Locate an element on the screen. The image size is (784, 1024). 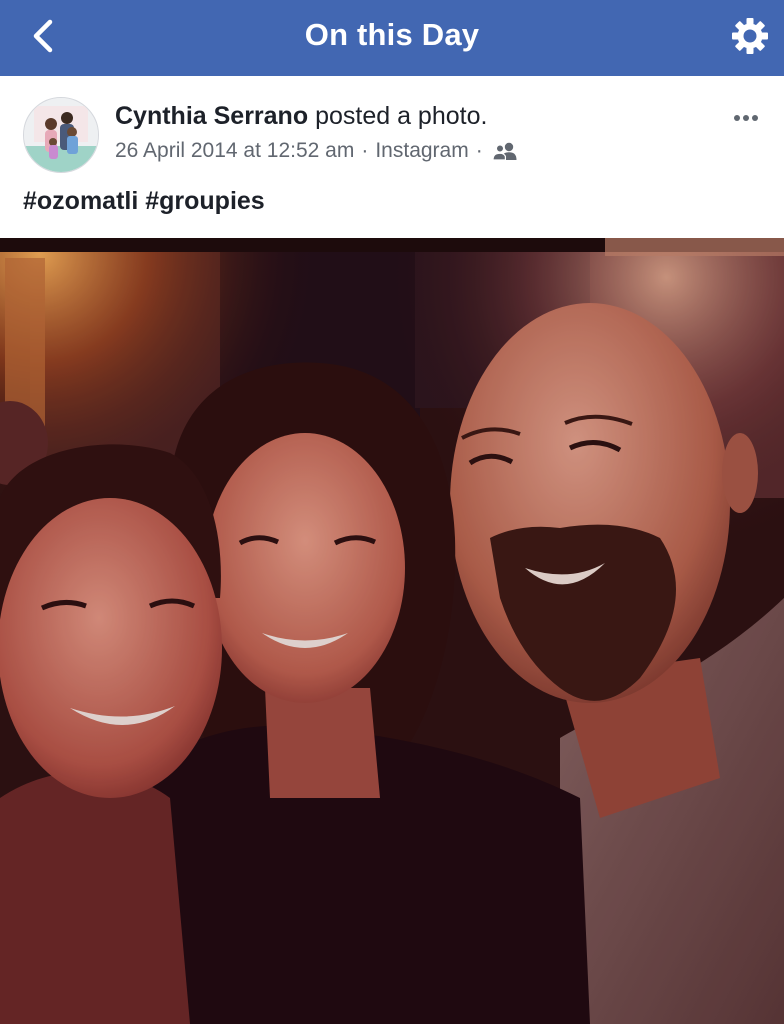
top-navigation-bar: On this Day is located at coordinates (392, 38).